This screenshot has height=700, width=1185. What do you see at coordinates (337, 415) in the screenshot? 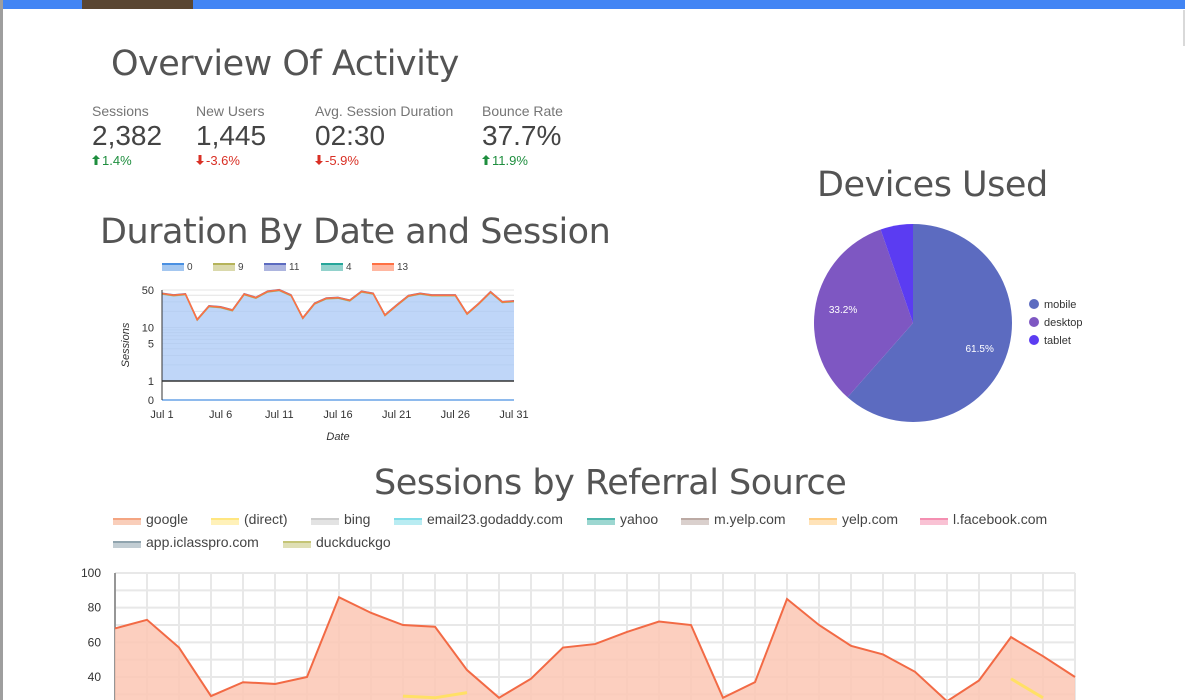
I see `x-tick-label: Jul 16` at bounding box center [337, 415].